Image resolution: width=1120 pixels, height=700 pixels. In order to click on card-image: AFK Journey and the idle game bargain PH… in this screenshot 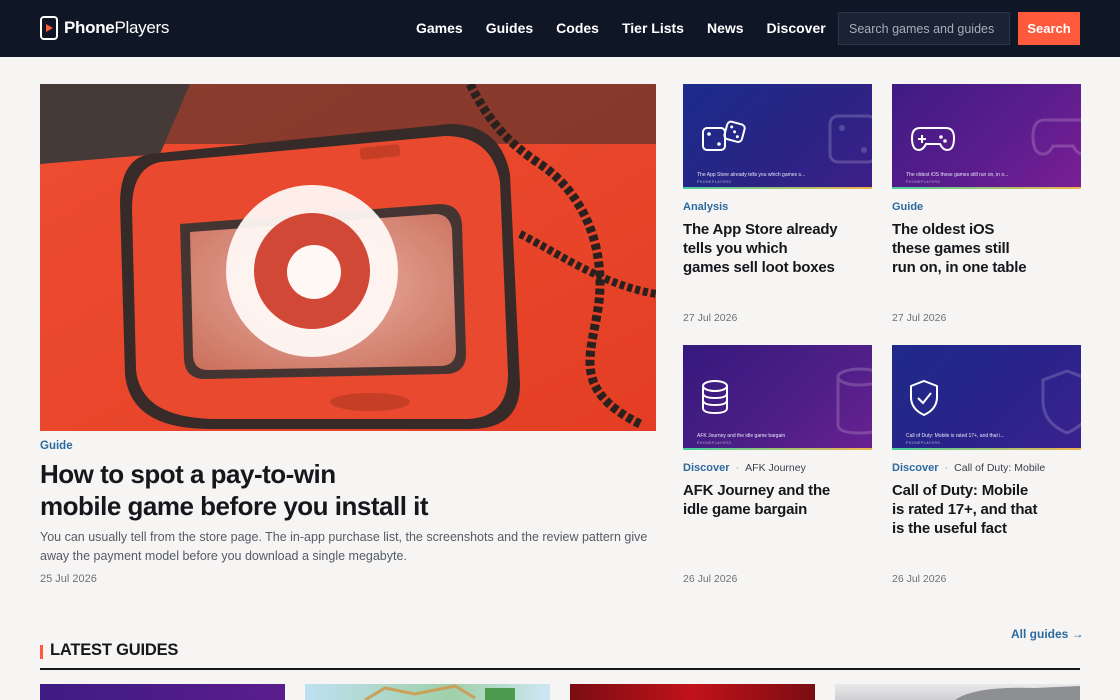, I will do `click(777, 397)`.